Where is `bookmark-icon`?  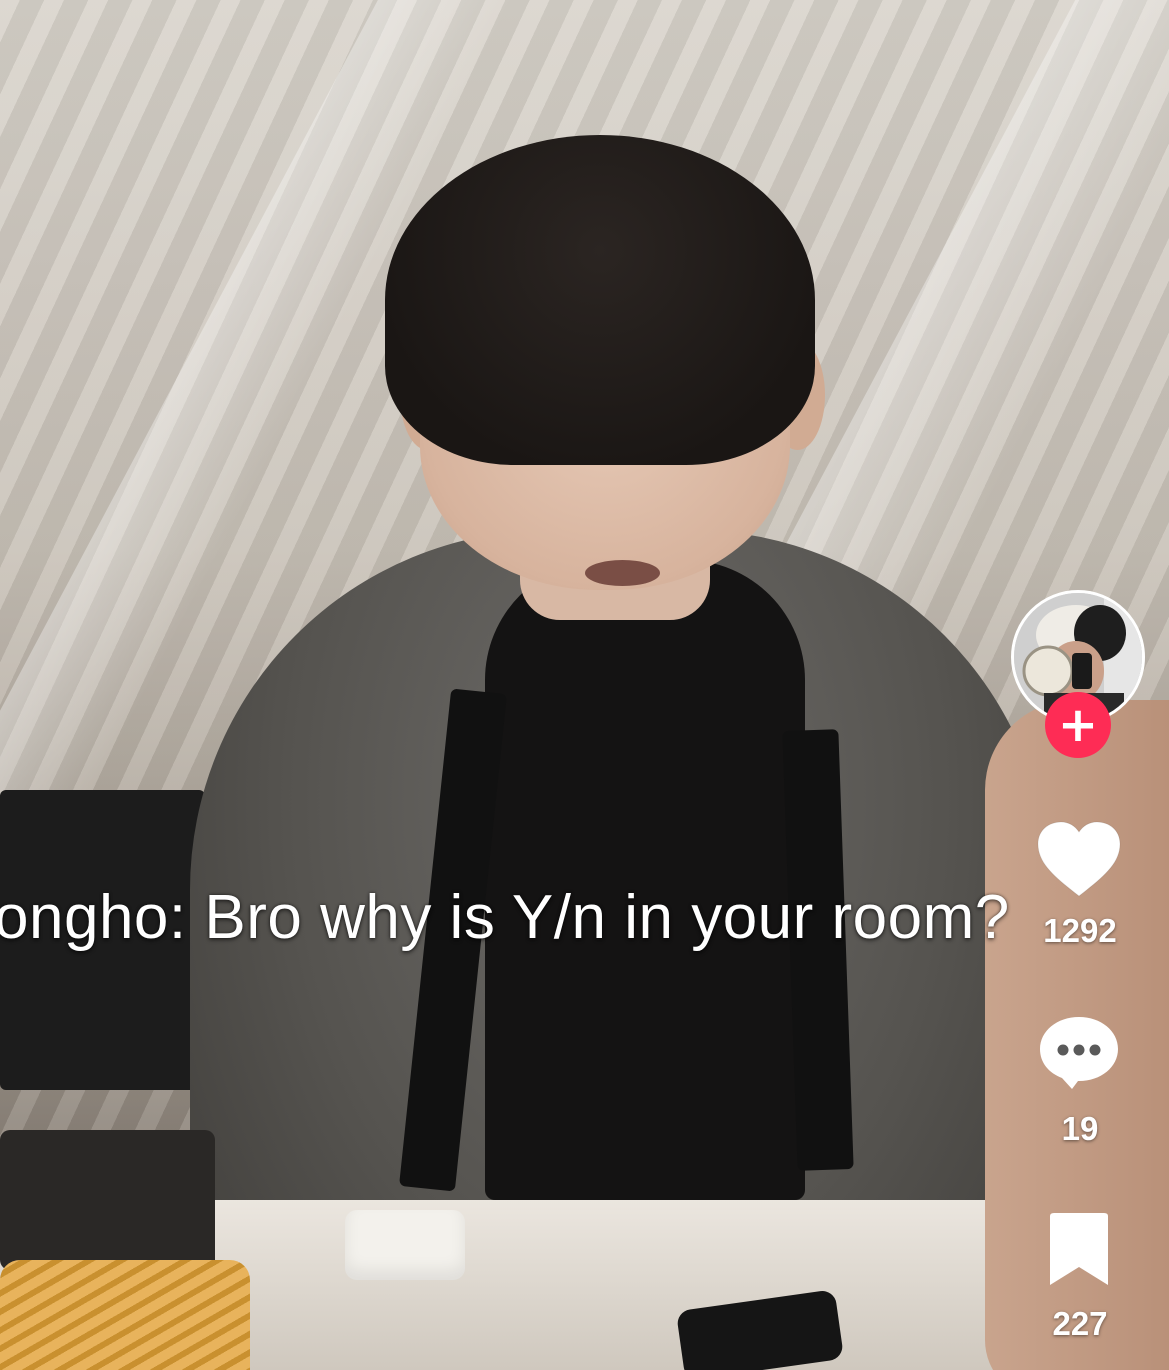
bookmark-icon is located at coordinates (1079, 1249).